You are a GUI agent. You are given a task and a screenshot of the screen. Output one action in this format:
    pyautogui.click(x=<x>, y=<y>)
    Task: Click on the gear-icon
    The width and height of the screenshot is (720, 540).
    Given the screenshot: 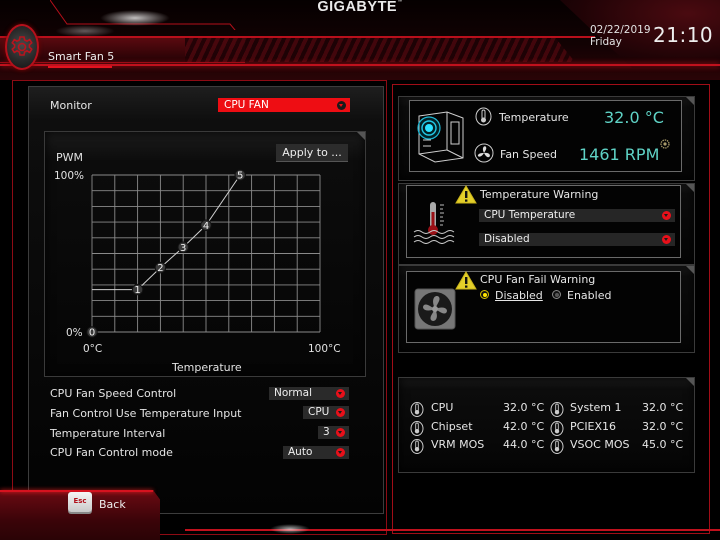 What is the action you would take?
    pyautogui.click(x=22, y=46)
    